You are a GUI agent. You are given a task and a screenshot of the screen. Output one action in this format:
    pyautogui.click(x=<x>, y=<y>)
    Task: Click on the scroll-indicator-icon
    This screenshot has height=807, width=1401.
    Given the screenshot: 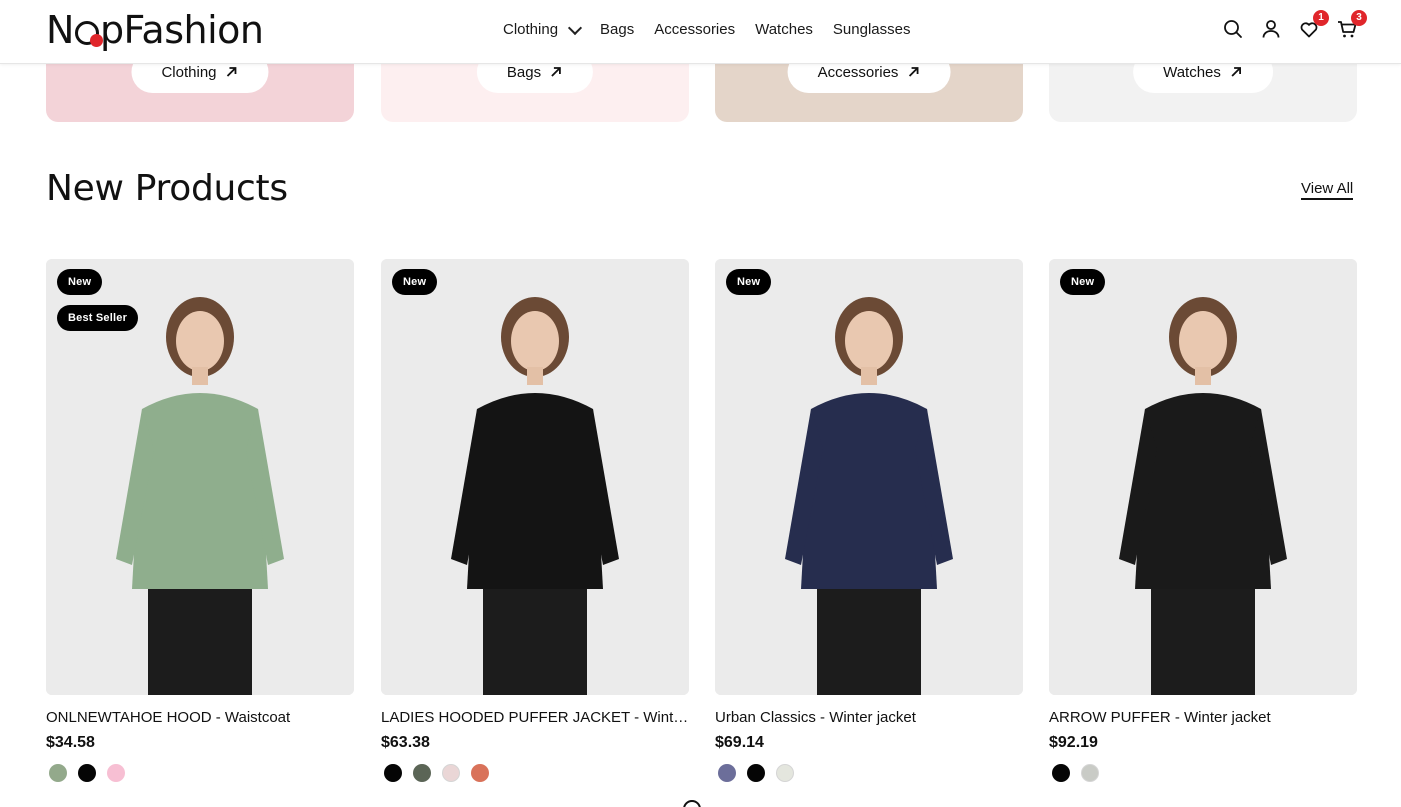 What is the action you would take?
    pyautogui.click(x=692, y=803)
    